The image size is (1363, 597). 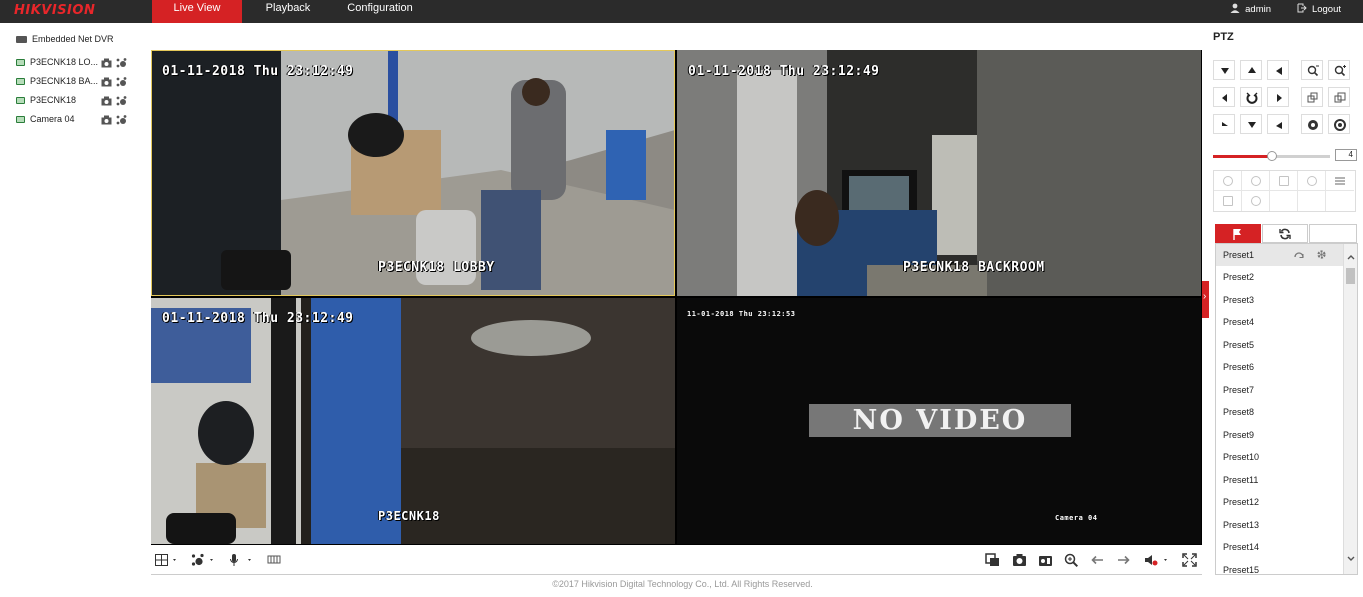 I want to click on tab-live-view: Live View, so click(x=197, y=11).